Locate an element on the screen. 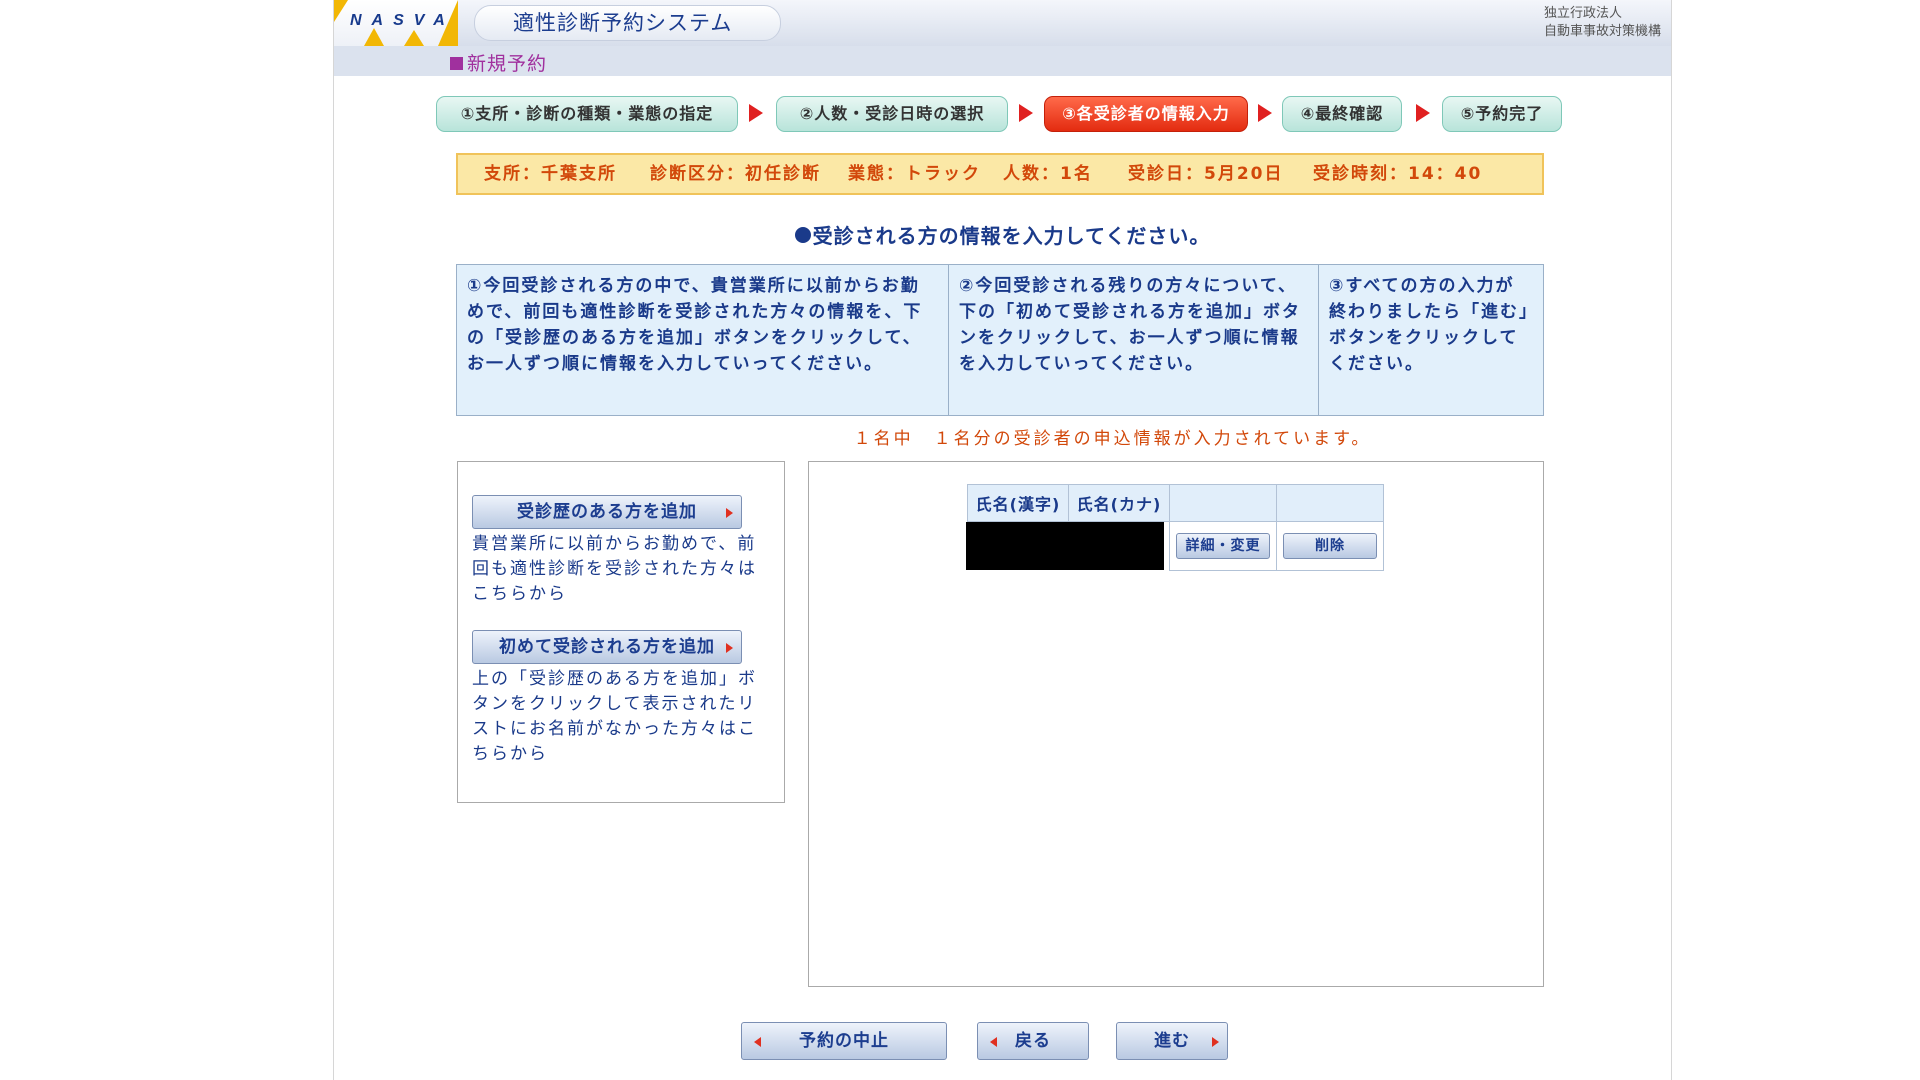 The width and height of the screenshot is (1920, 1080). step-3-active: ③各受診者の情報入力 is located at coordinates (1146, 114).